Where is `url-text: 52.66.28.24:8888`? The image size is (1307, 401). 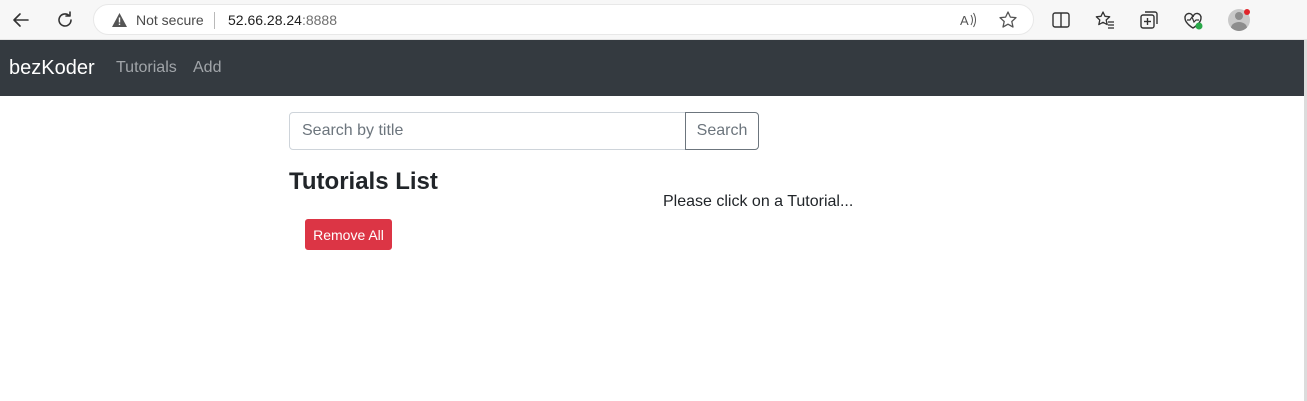
url-text: 52.66.28.24:8888 is located at coordinates (282, 20).